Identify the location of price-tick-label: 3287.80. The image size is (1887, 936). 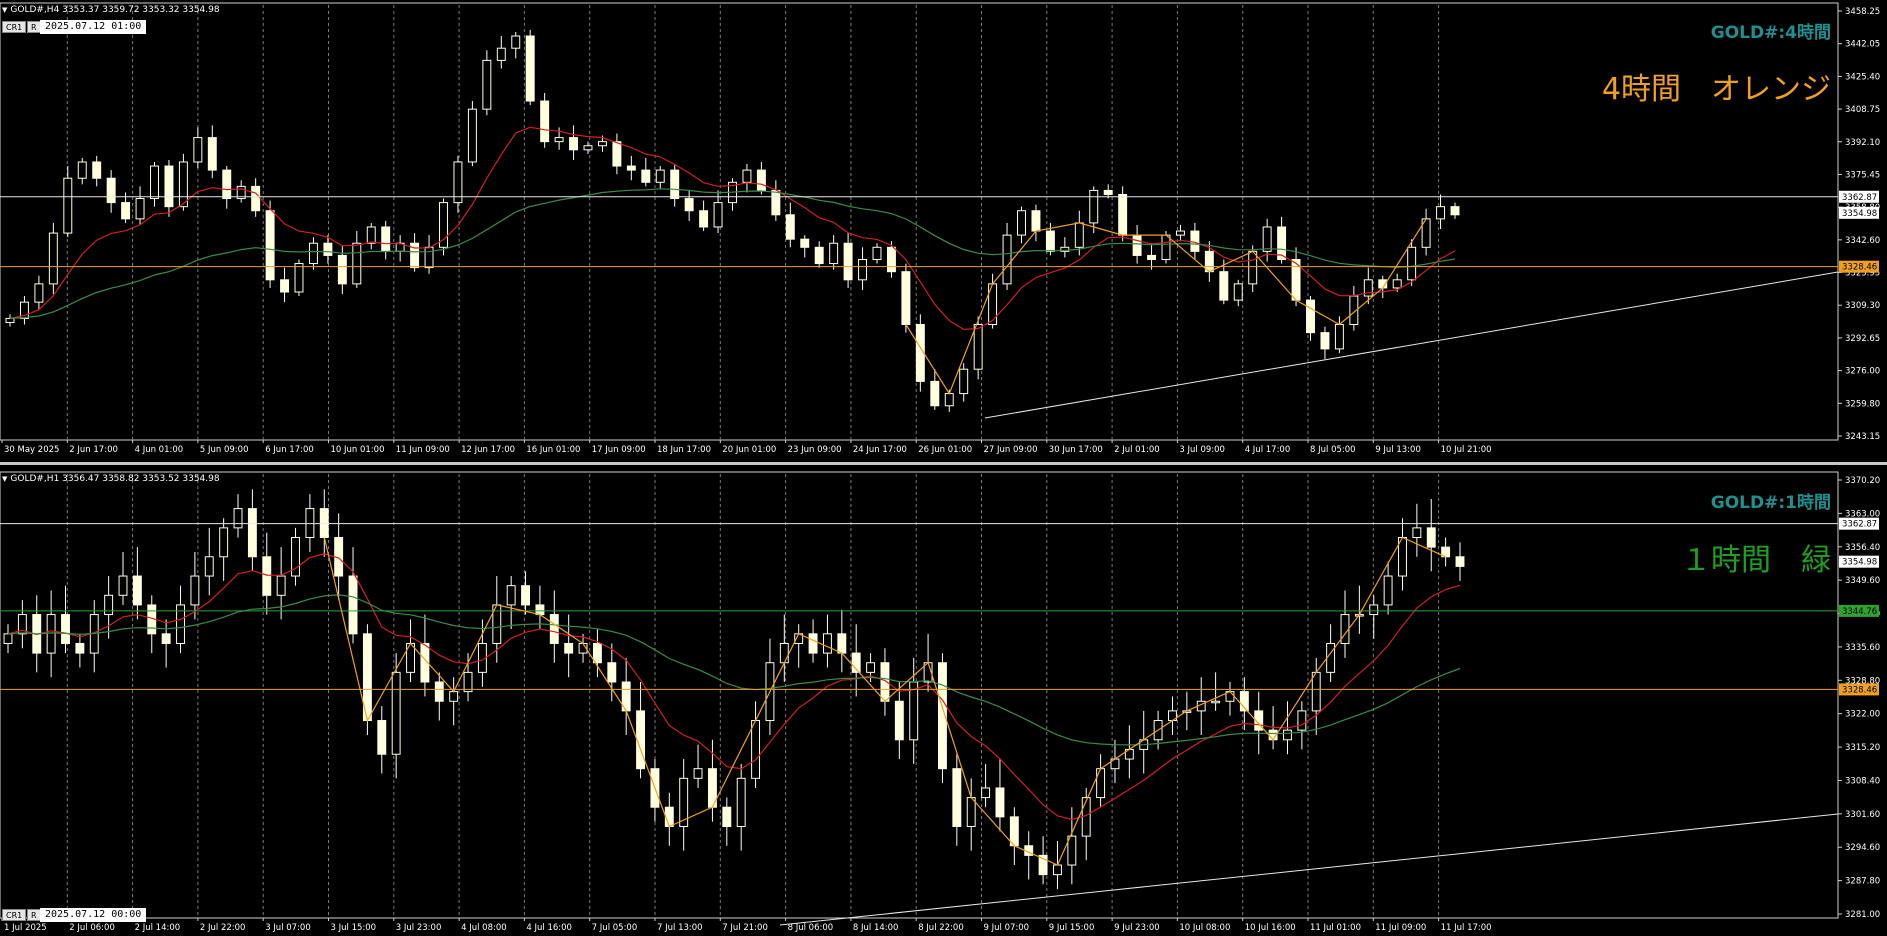
(1862, 882).